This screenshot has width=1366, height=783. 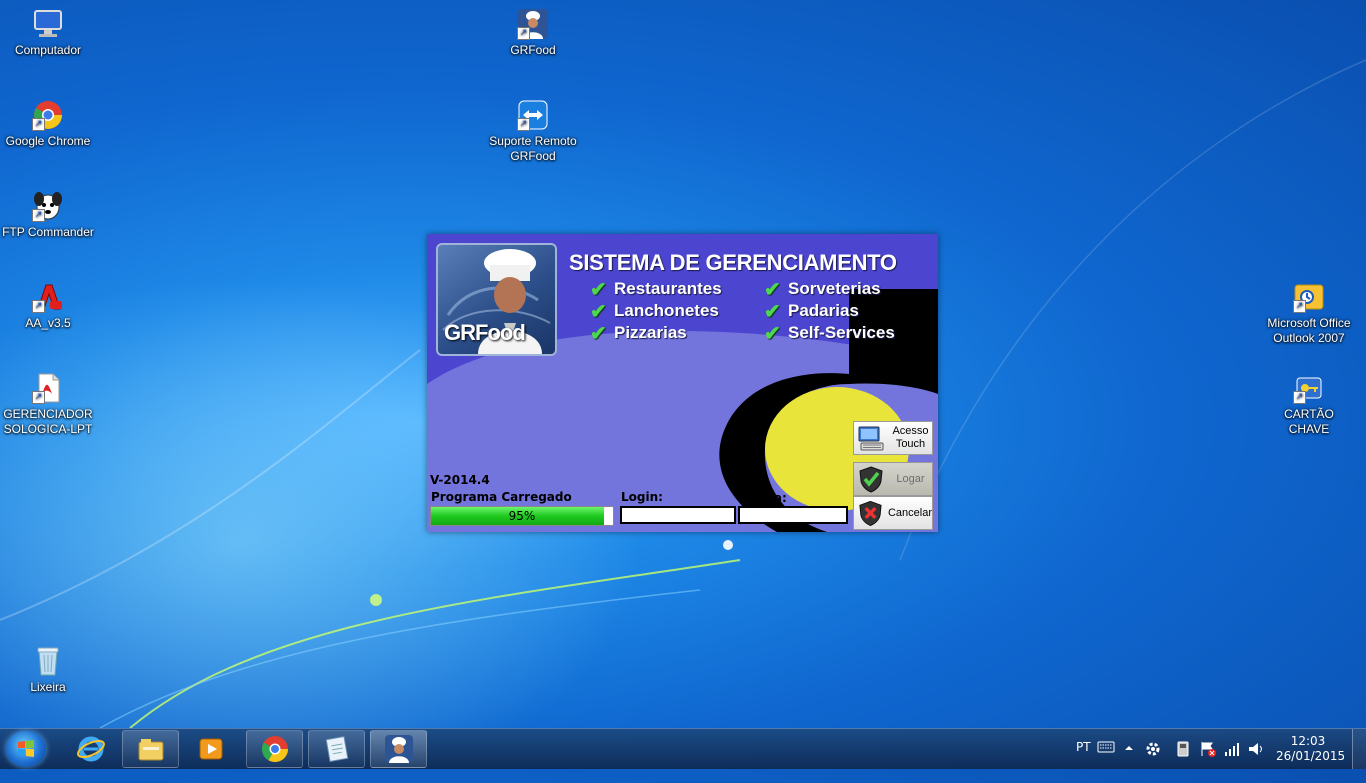 What do you see at coordinates (533, 115) in the screenshot?
I see `teamviewer-icon: ↗` at bounding box center [533, 115].